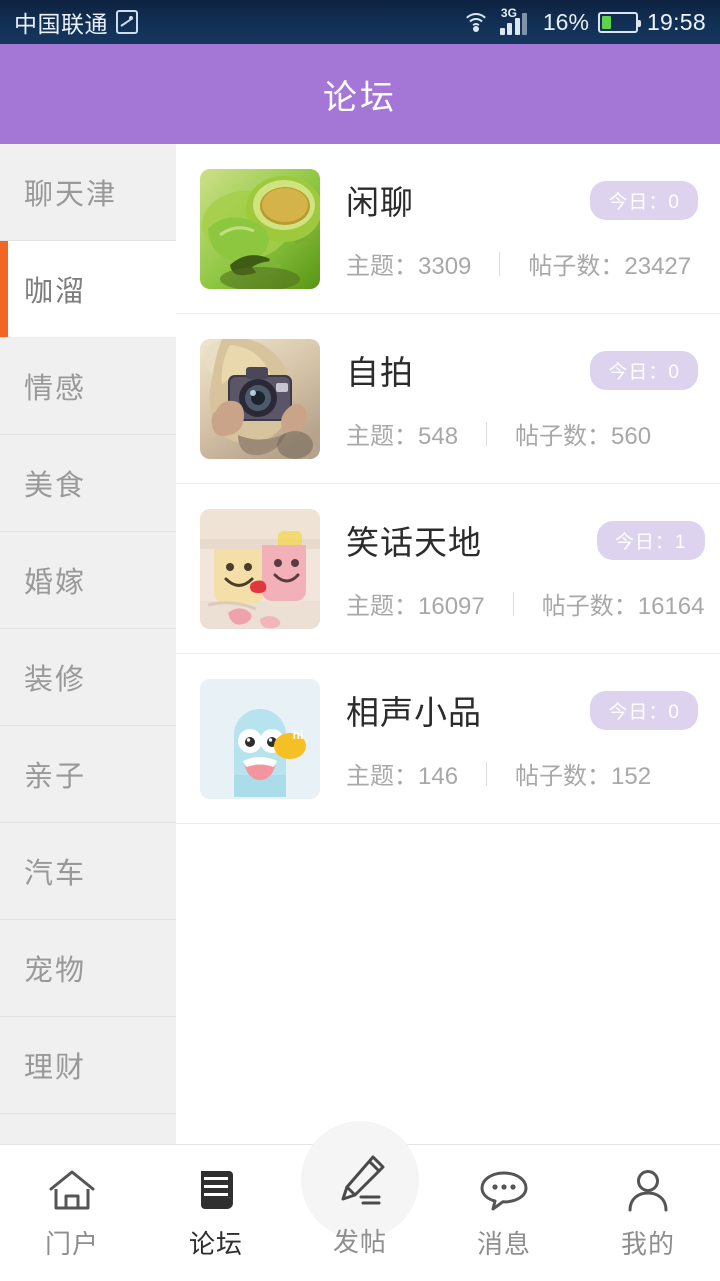  What do you see at coordinates (414, 712) in the screenshot?
I see `forum-title: 相声小品` at bounding box center [414, 712].